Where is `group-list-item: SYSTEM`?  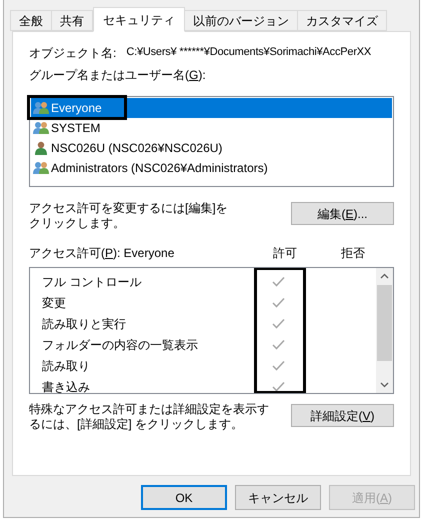 group-list-item: SYSTEM is located at coordinates (211, 128).